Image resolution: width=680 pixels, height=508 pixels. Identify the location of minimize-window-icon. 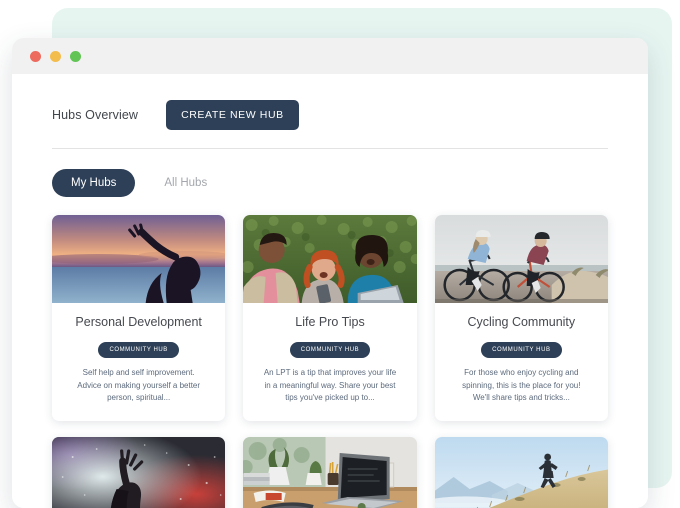
(55, 56).